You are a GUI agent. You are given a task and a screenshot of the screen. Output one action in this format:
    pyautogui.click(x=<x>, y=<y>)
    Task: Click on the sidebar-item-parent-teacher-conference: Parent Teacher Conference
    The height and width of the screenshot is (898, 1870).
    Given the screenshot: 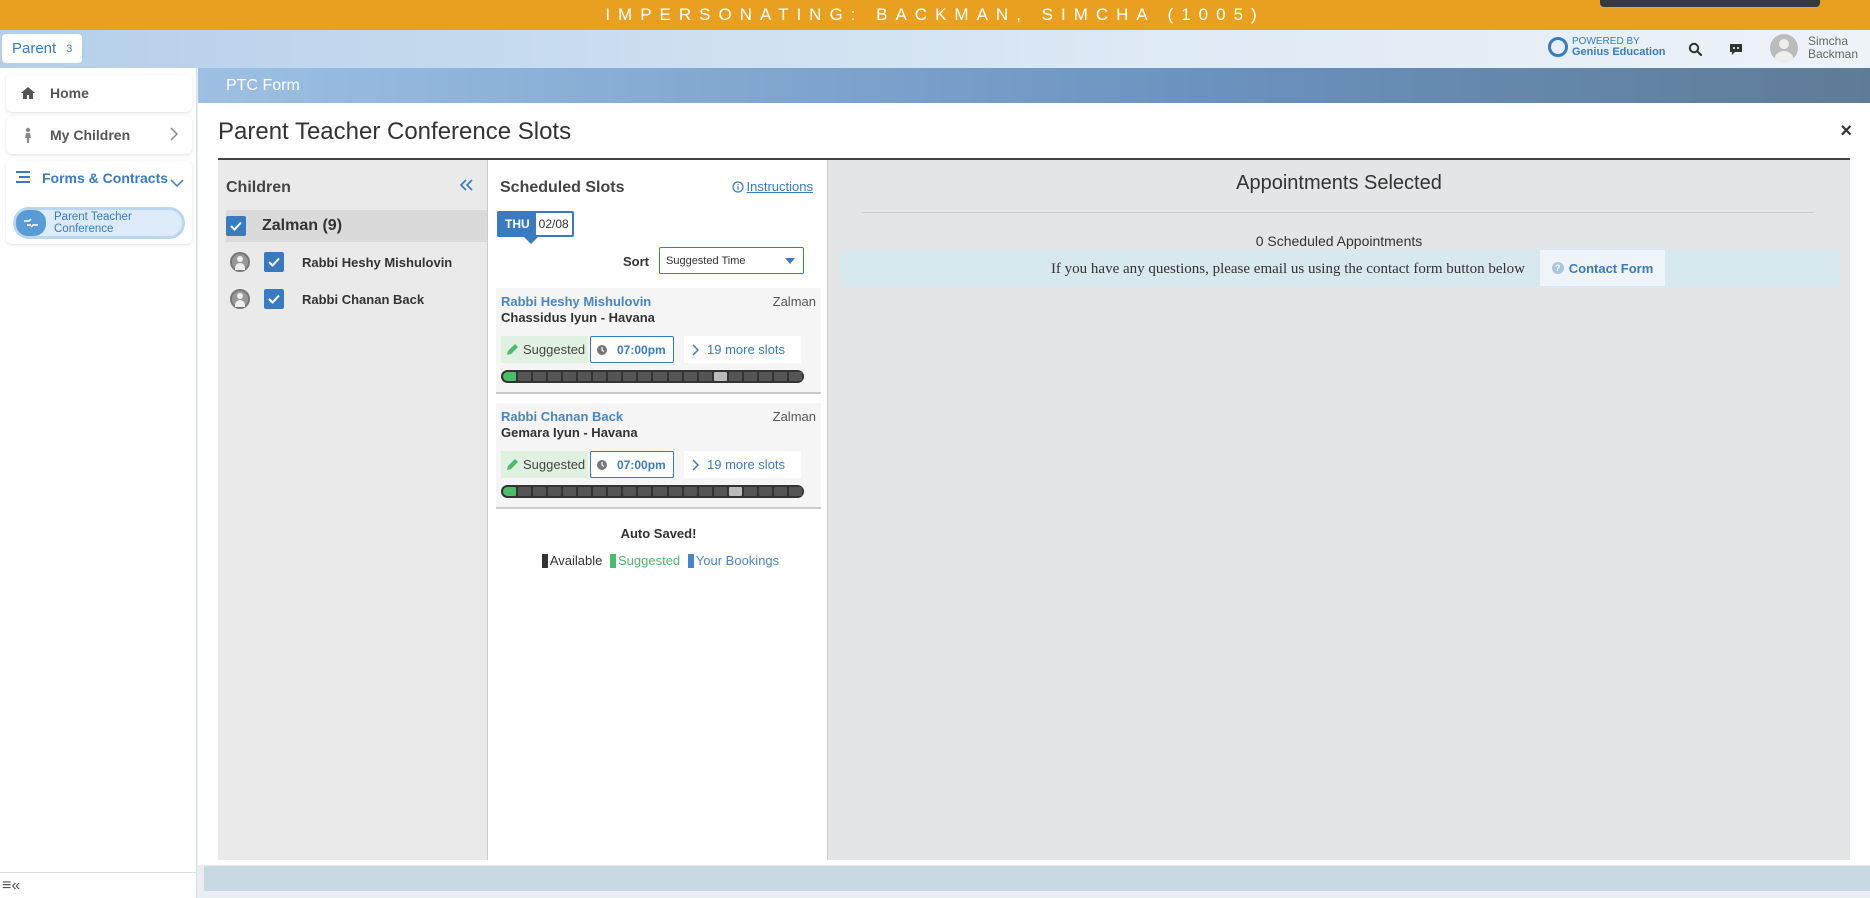 What is the action you would take?
    pyautogui.click(x=99, y=223)
    